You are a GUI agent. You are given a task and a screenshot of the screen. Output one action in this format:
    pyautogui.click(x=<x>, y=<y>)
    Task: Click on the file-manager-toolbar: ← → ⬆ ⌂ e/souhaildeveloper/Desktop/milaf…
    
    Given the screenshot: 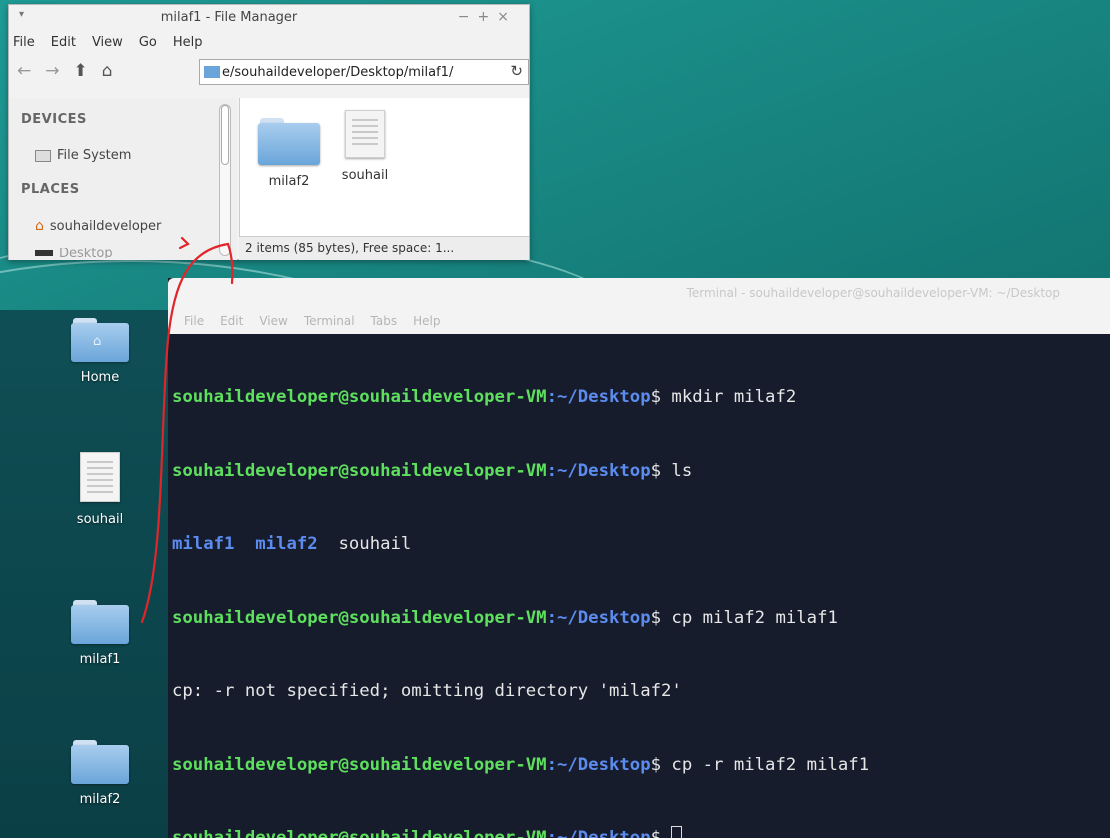 What is the action you would take?
    pyautogui.click(x=269, y=71)
    